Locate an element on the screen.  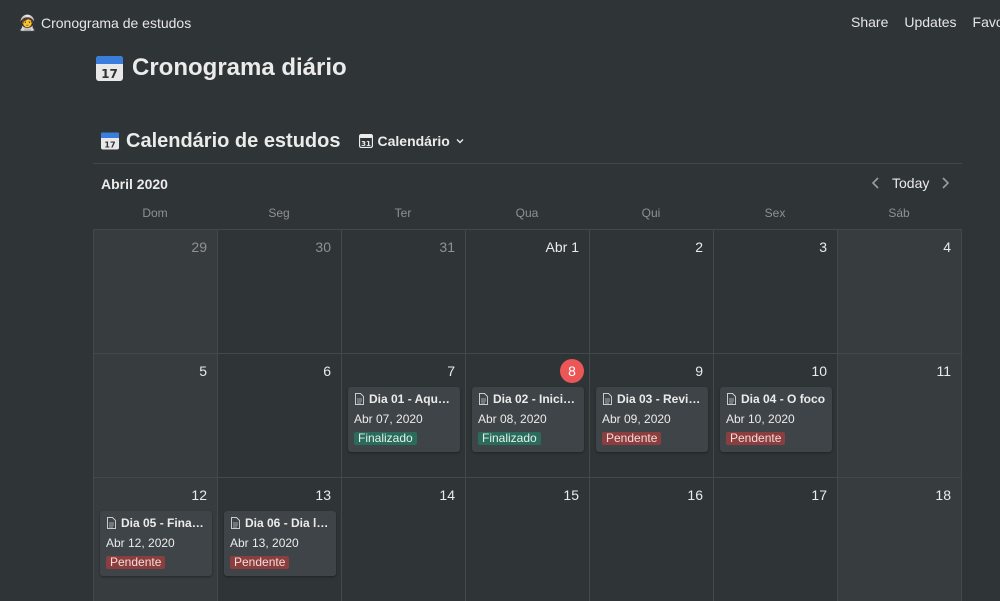
svg-text: 31 is located at coordinates (366, 144).